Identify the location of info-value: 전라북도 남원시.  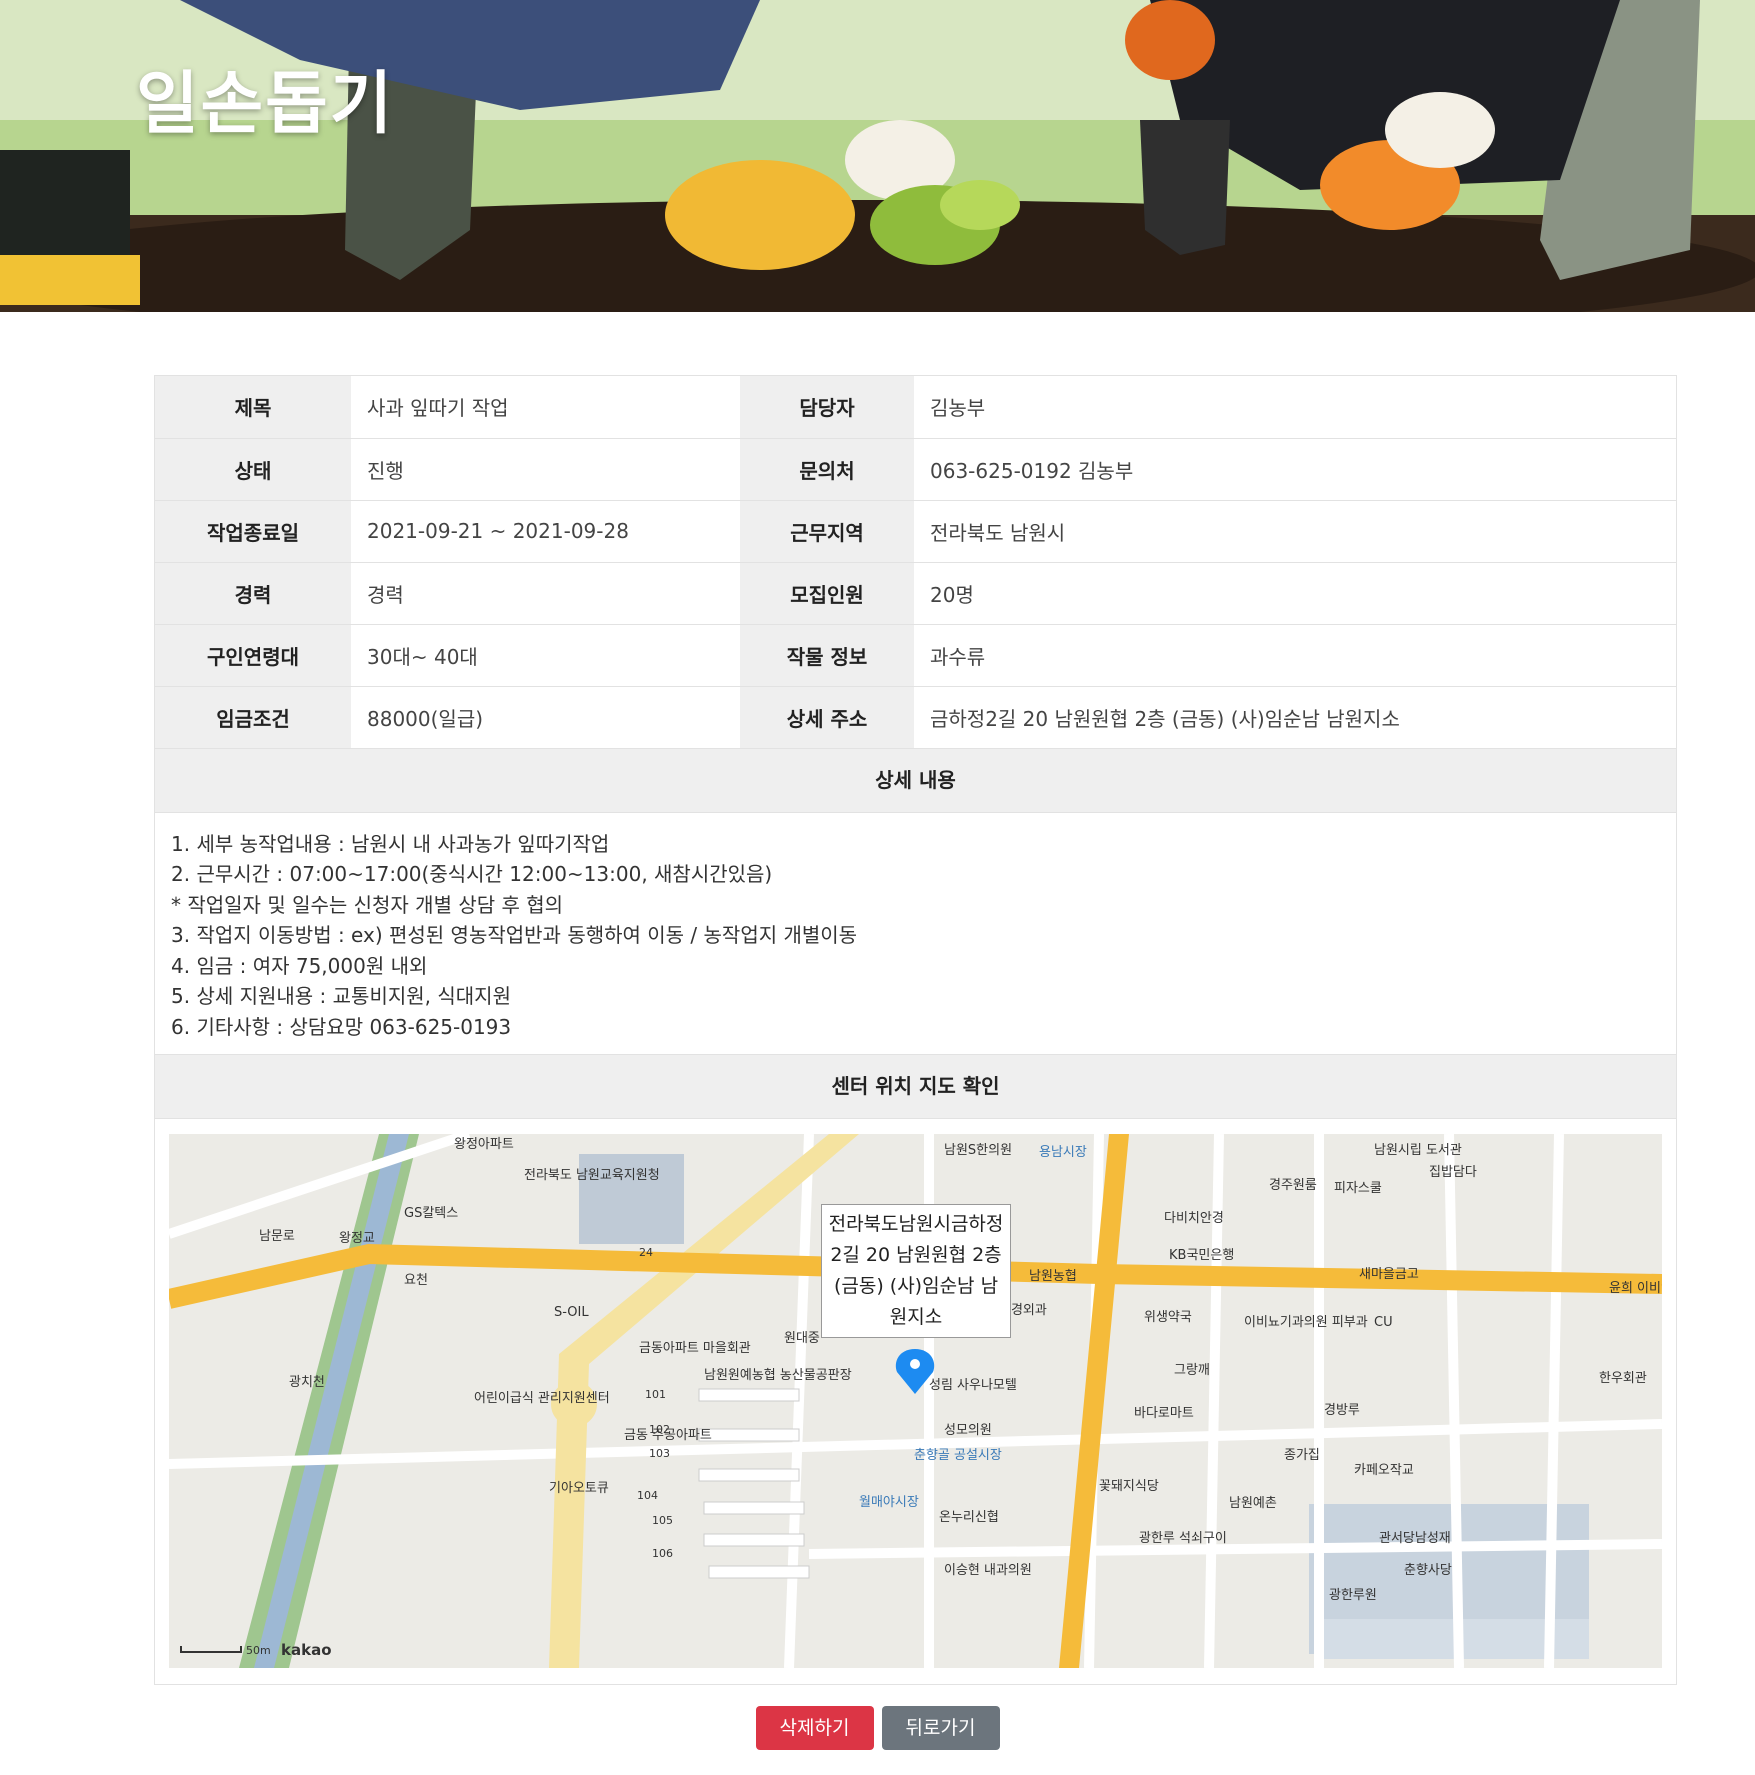
(1295, 531).